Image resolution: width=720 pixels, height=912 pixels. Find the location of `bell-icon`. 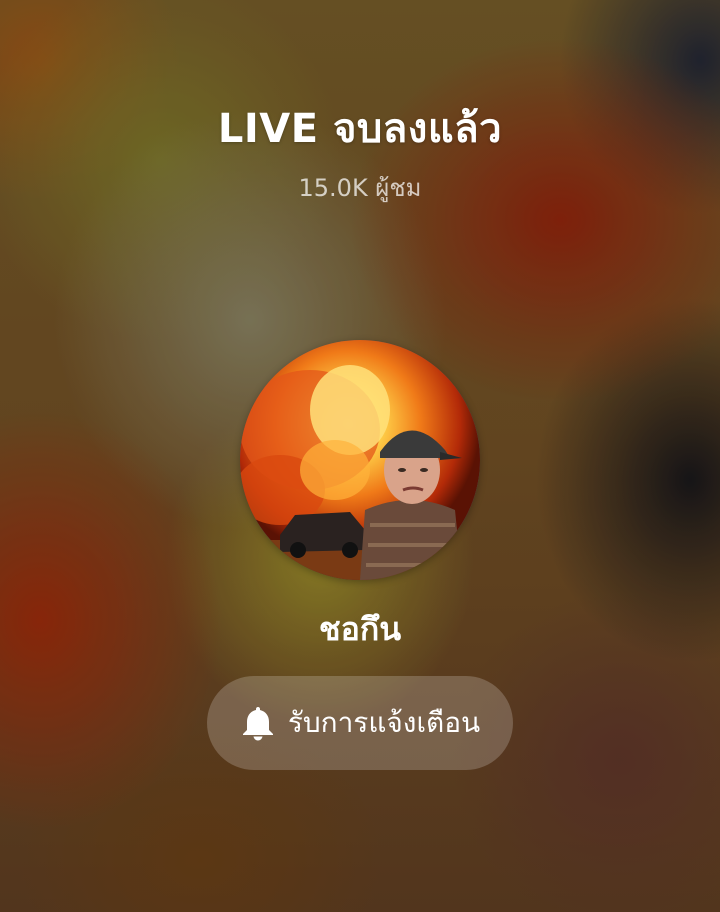

bell-icon is located at coordinates (258, 723).